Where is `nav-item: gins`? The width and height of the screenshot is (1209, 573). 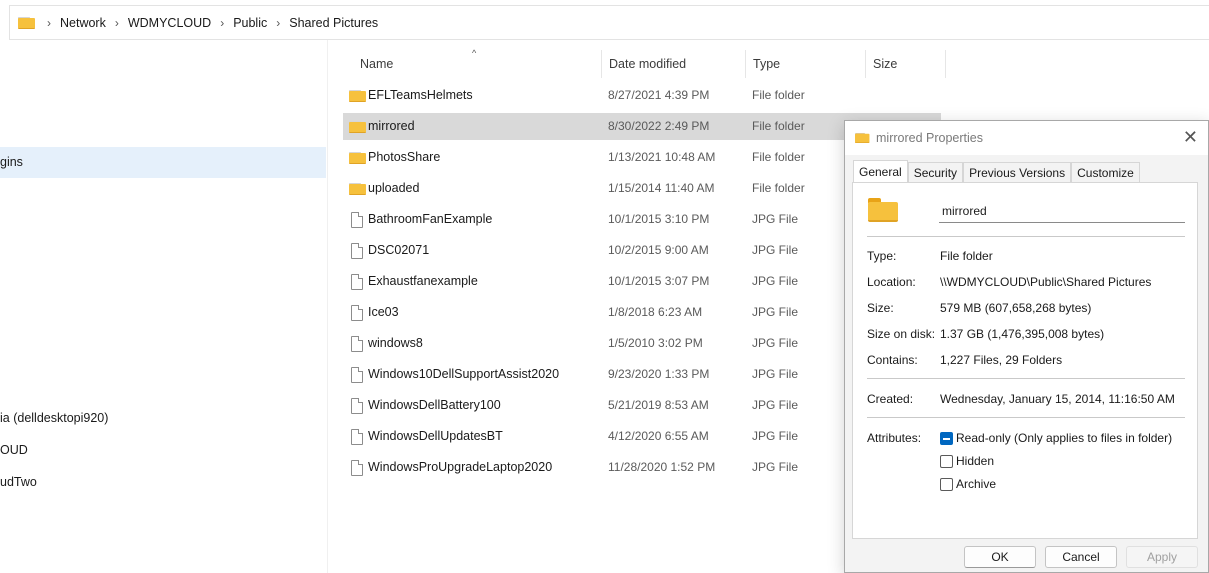
nav-item: gins is located at coordinates (163, 162).